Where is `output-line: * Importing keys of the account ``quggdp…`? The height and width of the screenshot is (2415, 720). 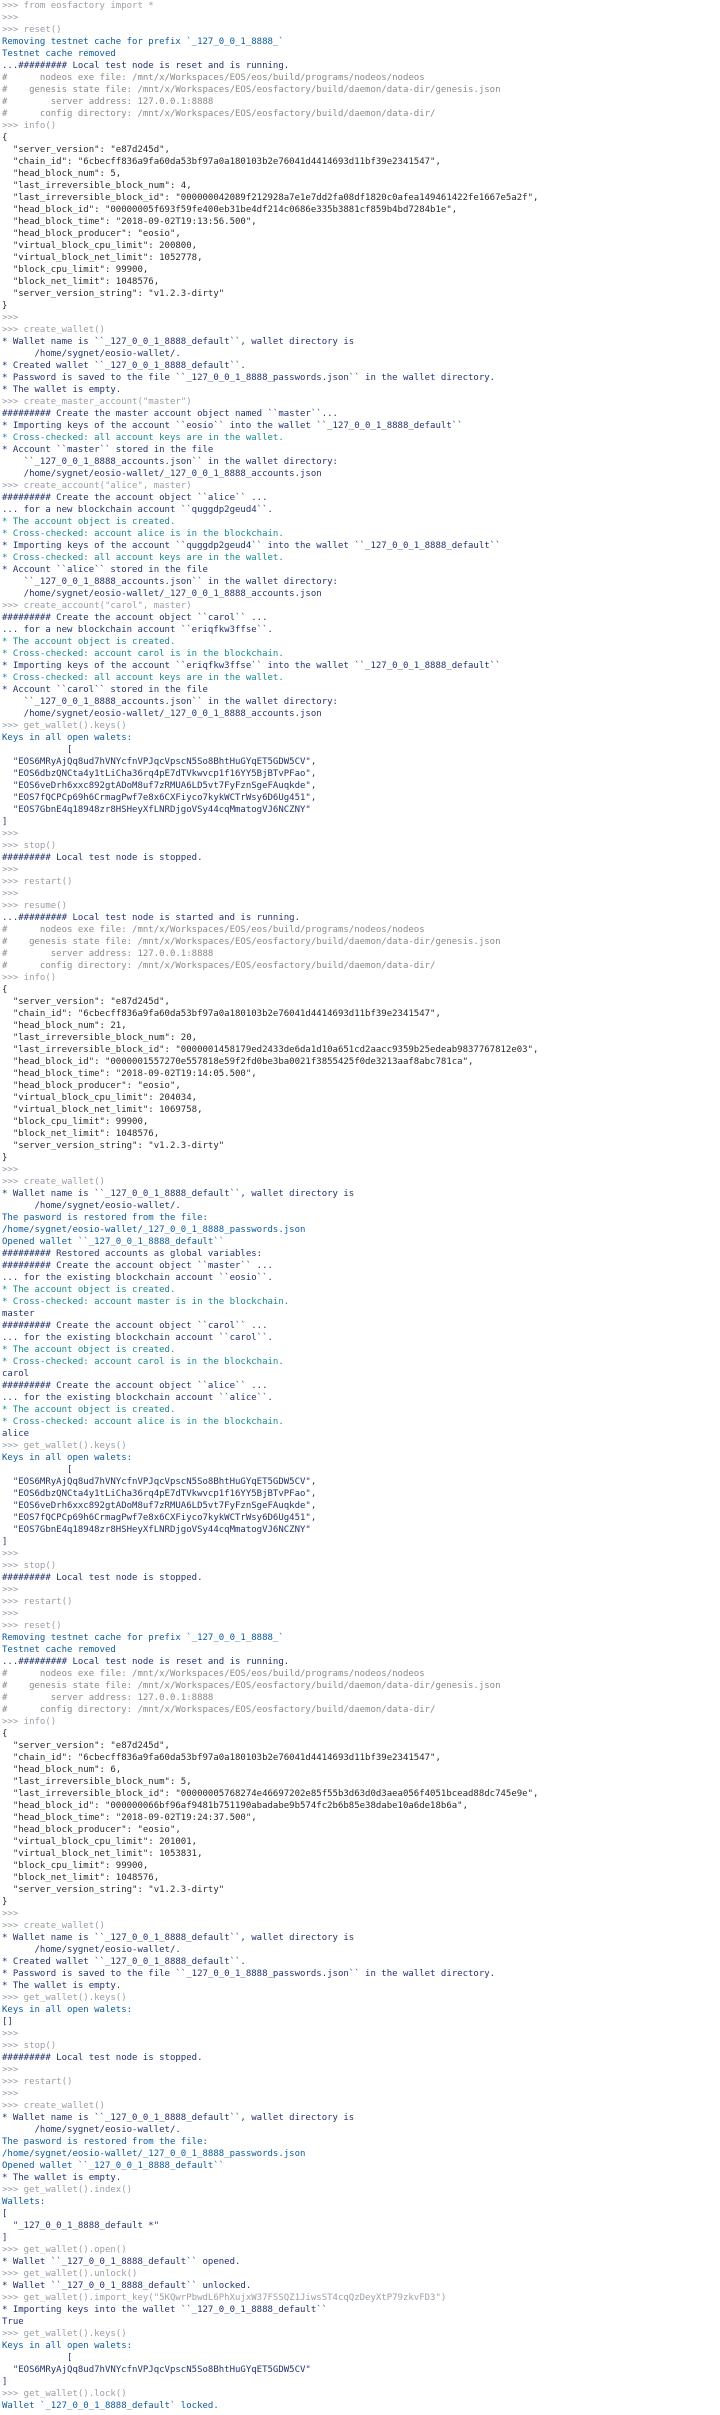
output-line: * Importing keys of the account ``quggdp… is located at coordinates (251, 546).